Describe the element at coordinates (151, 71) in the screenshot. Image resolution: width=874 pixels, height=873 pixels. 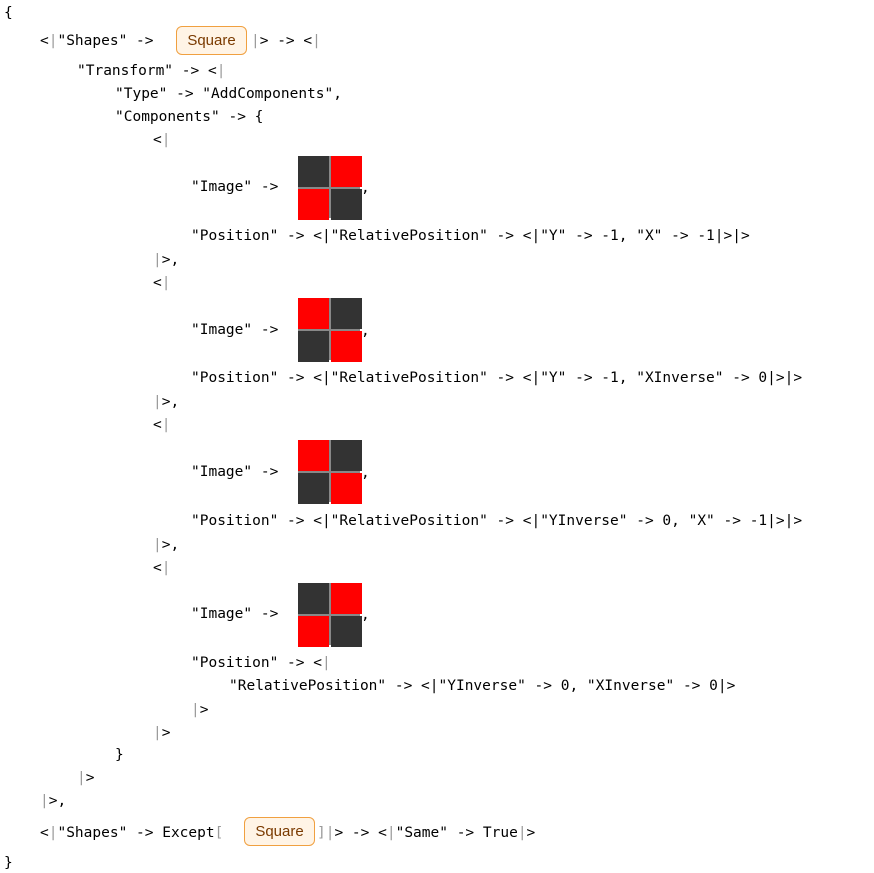
I see `transform-key: "Transform" -> <|` at that location.